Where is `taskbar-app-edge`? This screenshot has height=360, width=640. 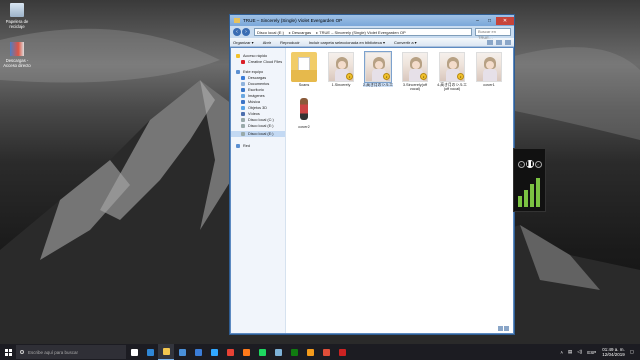 taskbar-app-edge is located at coordinates (150, 352).